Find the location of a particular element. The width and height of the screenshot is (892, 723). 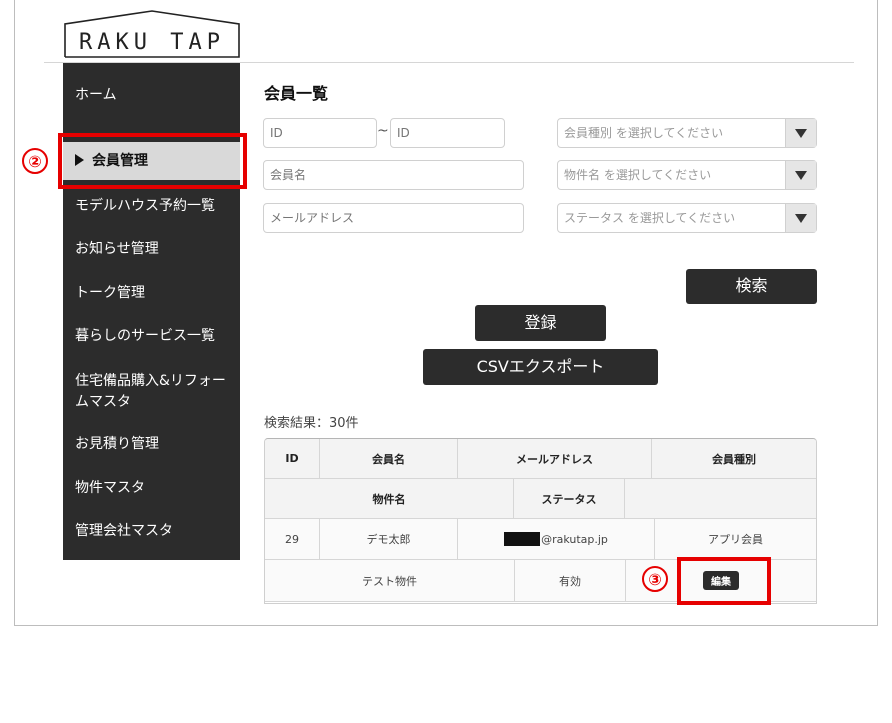

annotation-highlight-edit is located at coordinates (724, 581).